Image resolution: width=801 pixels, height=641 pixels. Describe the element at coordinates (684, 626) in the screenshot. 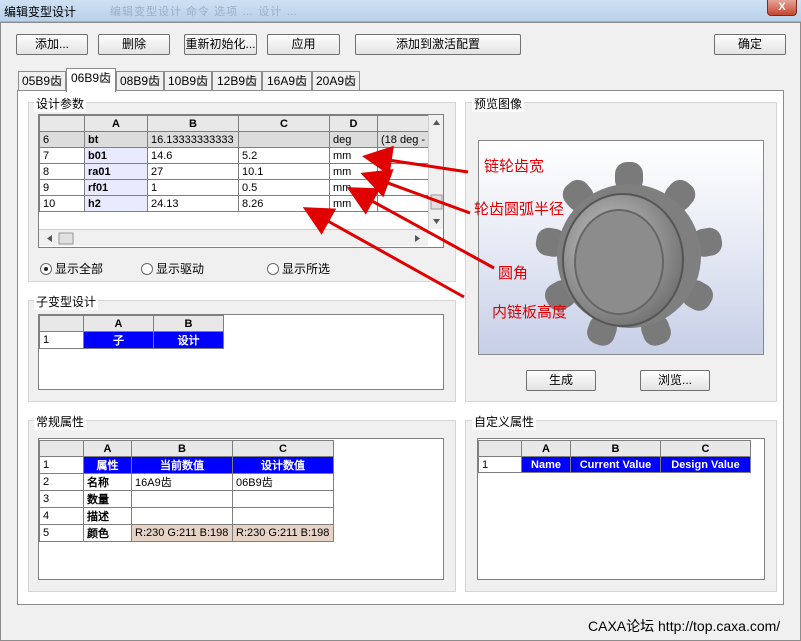

I see `footer-watermark: CAXA论坛 http://top.caxa.com/` at that location.